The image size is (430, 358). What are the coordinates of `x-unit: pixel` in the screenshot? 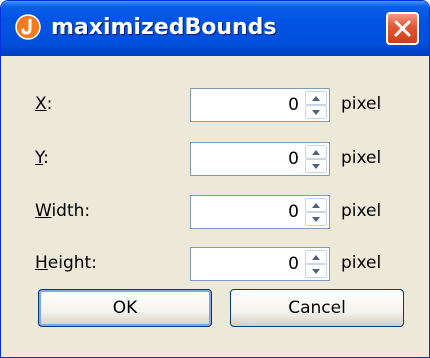 It's located at (361, 104).